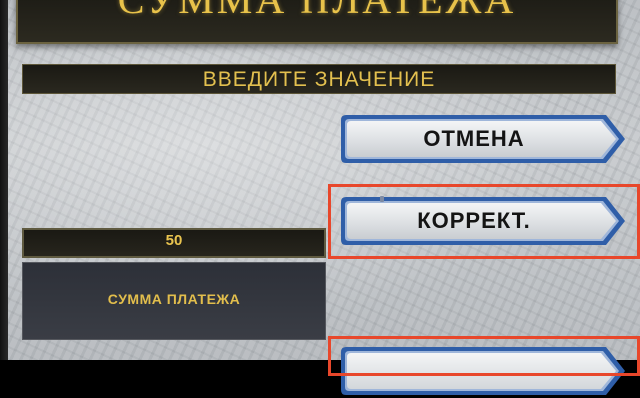 This screenshot has width=640, height=398. Describe the element at coordinates (484, 356) in the screenshot. I see `bottom-button-highlight` at that location.